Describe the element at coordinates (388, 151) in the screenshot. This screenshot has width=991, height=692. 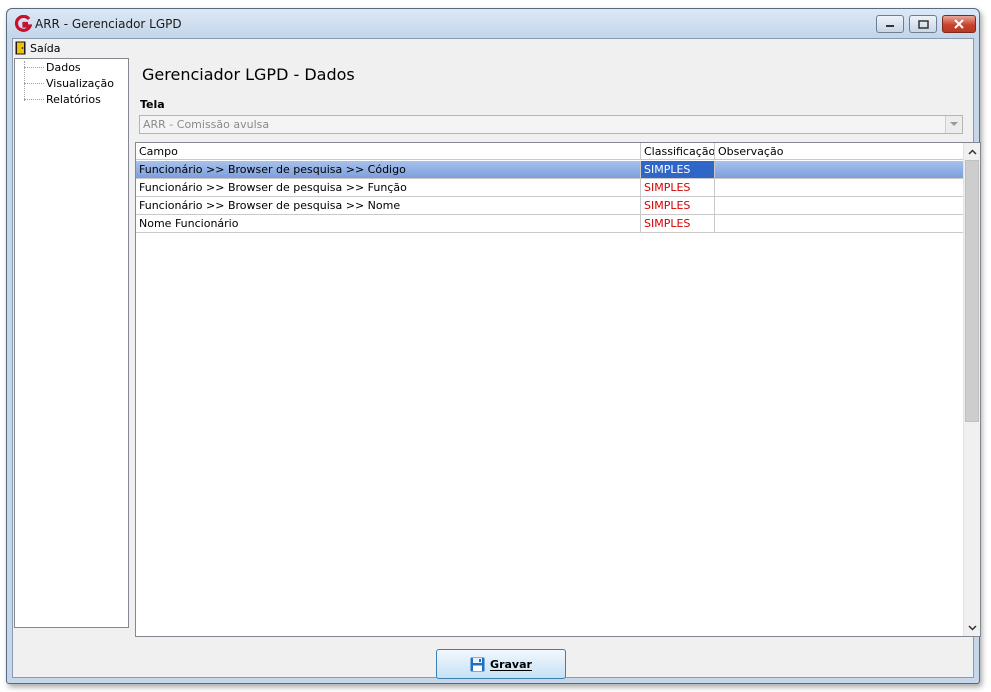
I see `column-header-campo: Campo` at that location.